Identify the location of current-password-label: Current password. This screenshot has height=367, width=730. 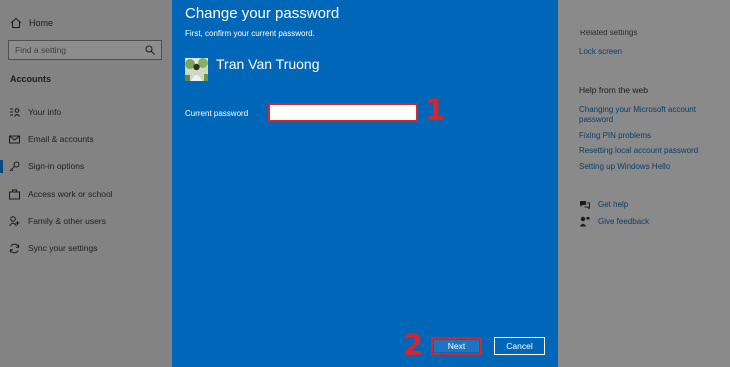
(217, 113).